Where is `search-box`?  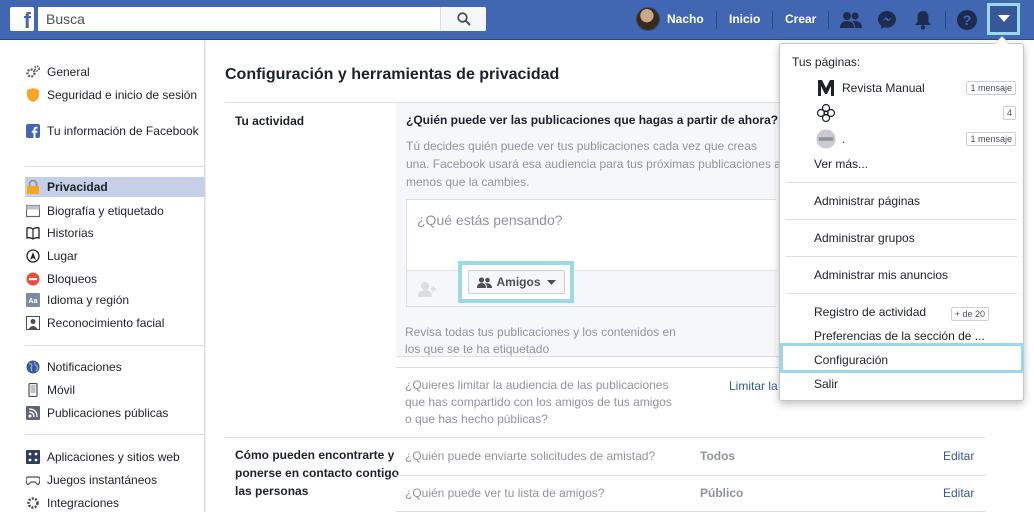
search-box is located at coordinates (262, 19).